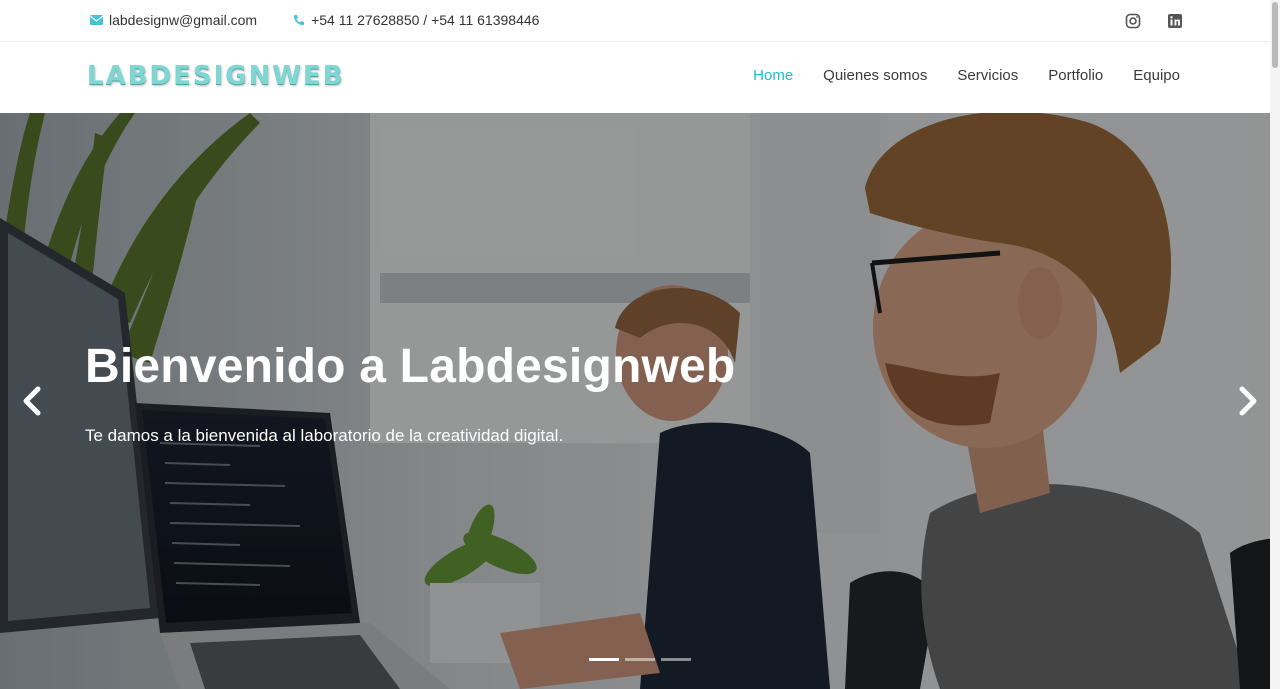 This screenshot has height=689, width=1280. What do you see at coordinates (773, 75) in the screenshot?
I see `nav-item-home: Home` at bounding box center [773, 75].